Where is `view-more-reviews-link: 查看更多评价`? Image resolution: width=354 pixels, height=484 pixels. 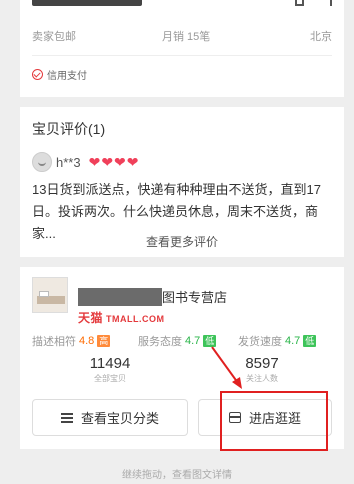
view-more-reviews-link: 查看更多评价 is located at coordinates (182, 241).